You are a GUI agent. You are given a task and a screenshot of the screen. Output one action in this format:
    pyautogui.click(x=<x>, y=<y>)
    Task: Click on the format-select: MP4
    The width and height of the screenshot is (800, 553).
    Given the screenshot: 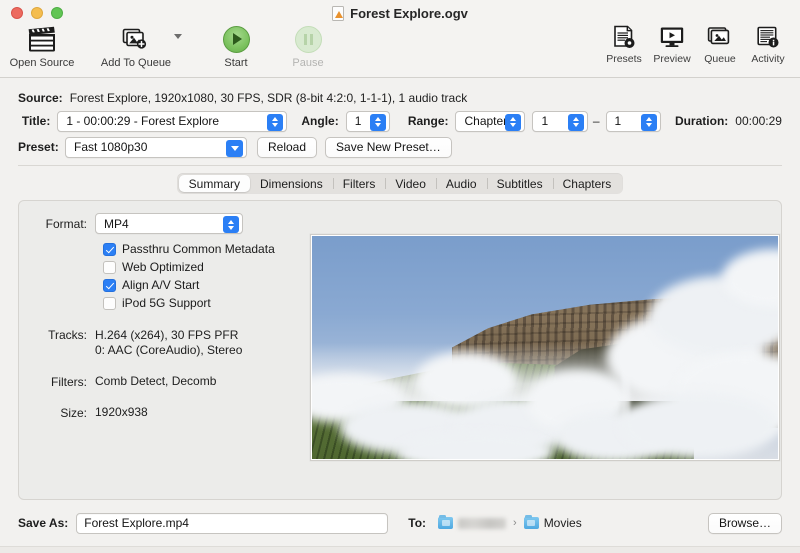 What is the action you would take?
    pyautogui.click(x=169, y=223)
    